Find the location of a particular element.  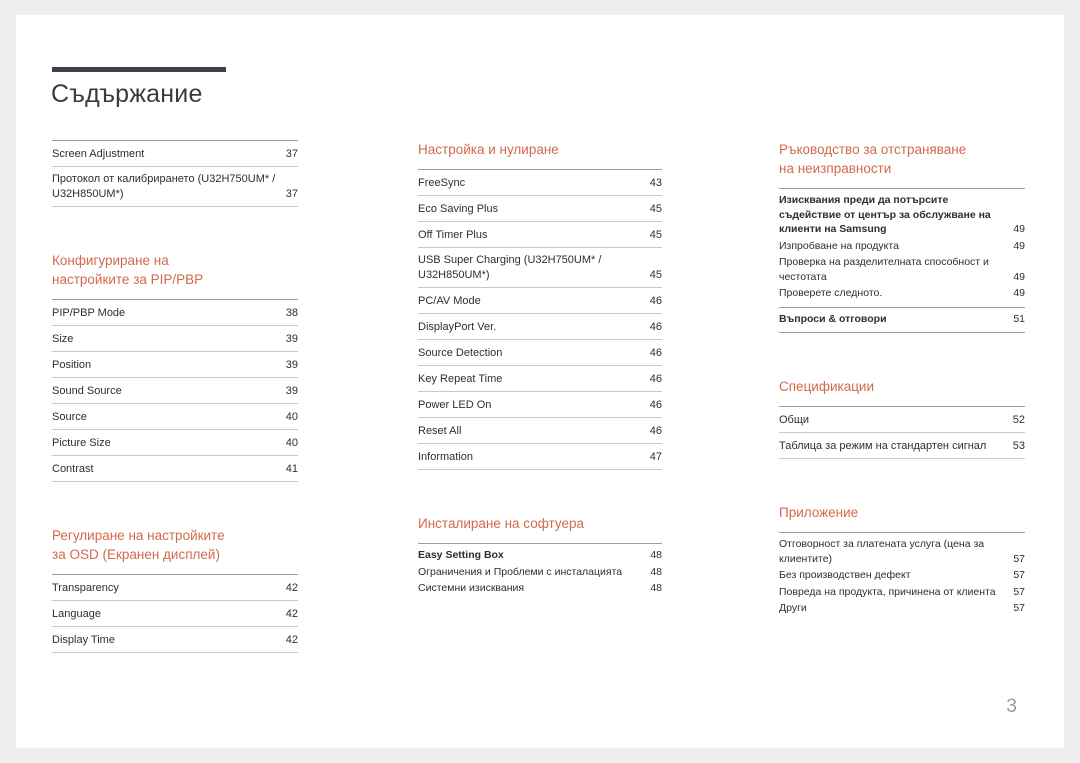

toc-row: Transparency 42 is located at coordinates (175, 588).